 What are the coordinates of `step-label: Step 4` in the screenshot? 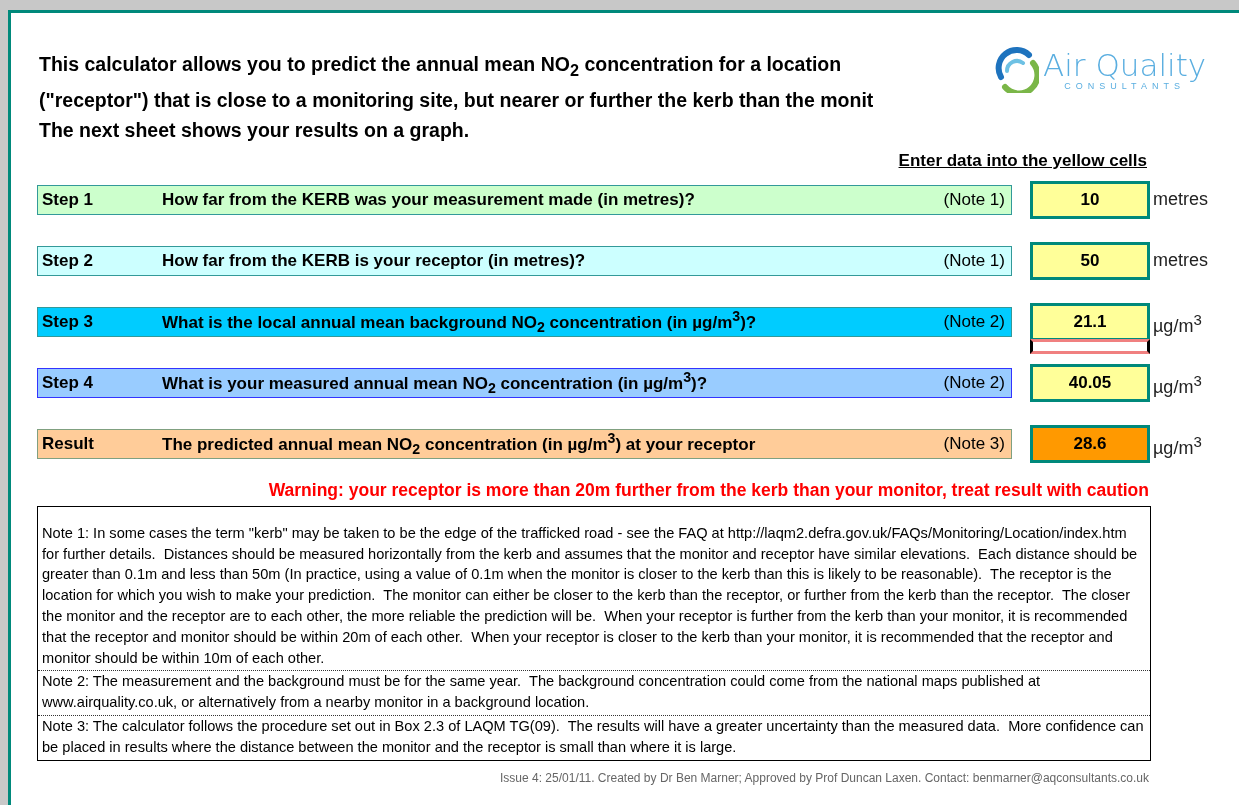 It's located at (68, 382).